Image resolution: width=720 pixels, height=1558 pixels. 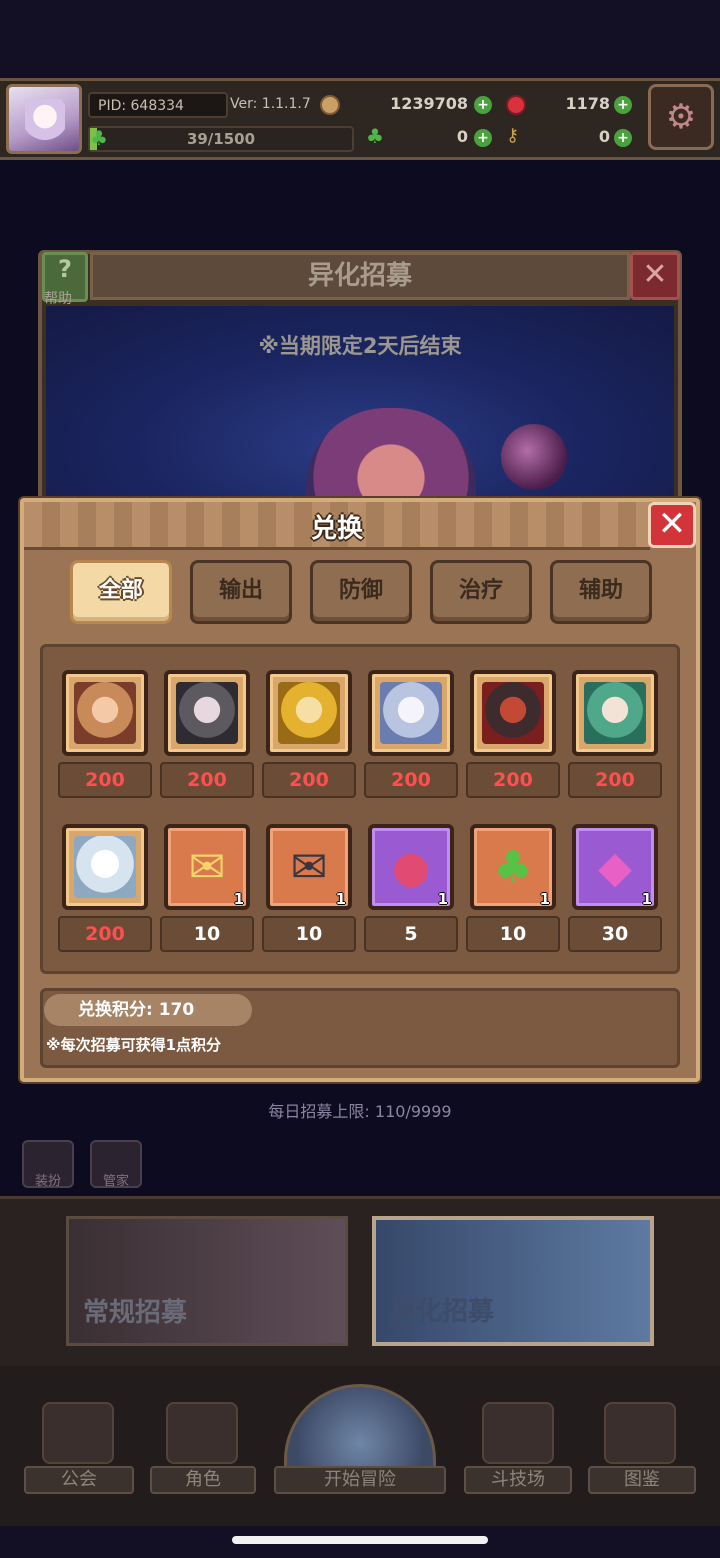 I want to click on pid-label: PID: 648334, so click(x=158, y=105).